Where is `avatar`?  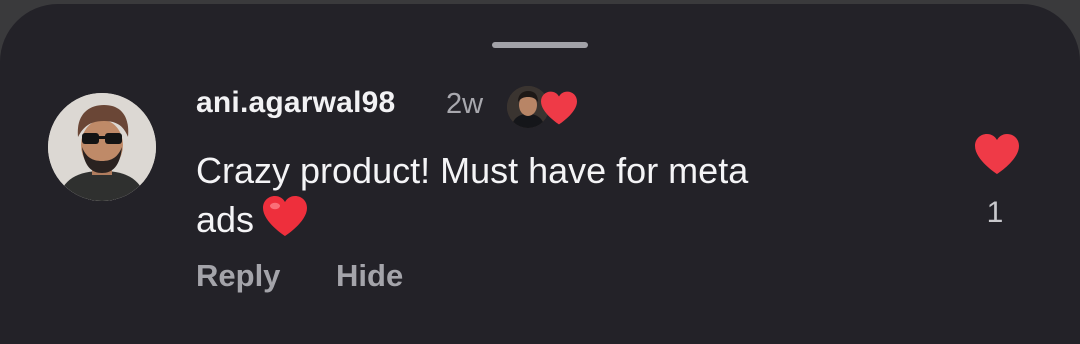
avatar is located at coordinates (102, 147).